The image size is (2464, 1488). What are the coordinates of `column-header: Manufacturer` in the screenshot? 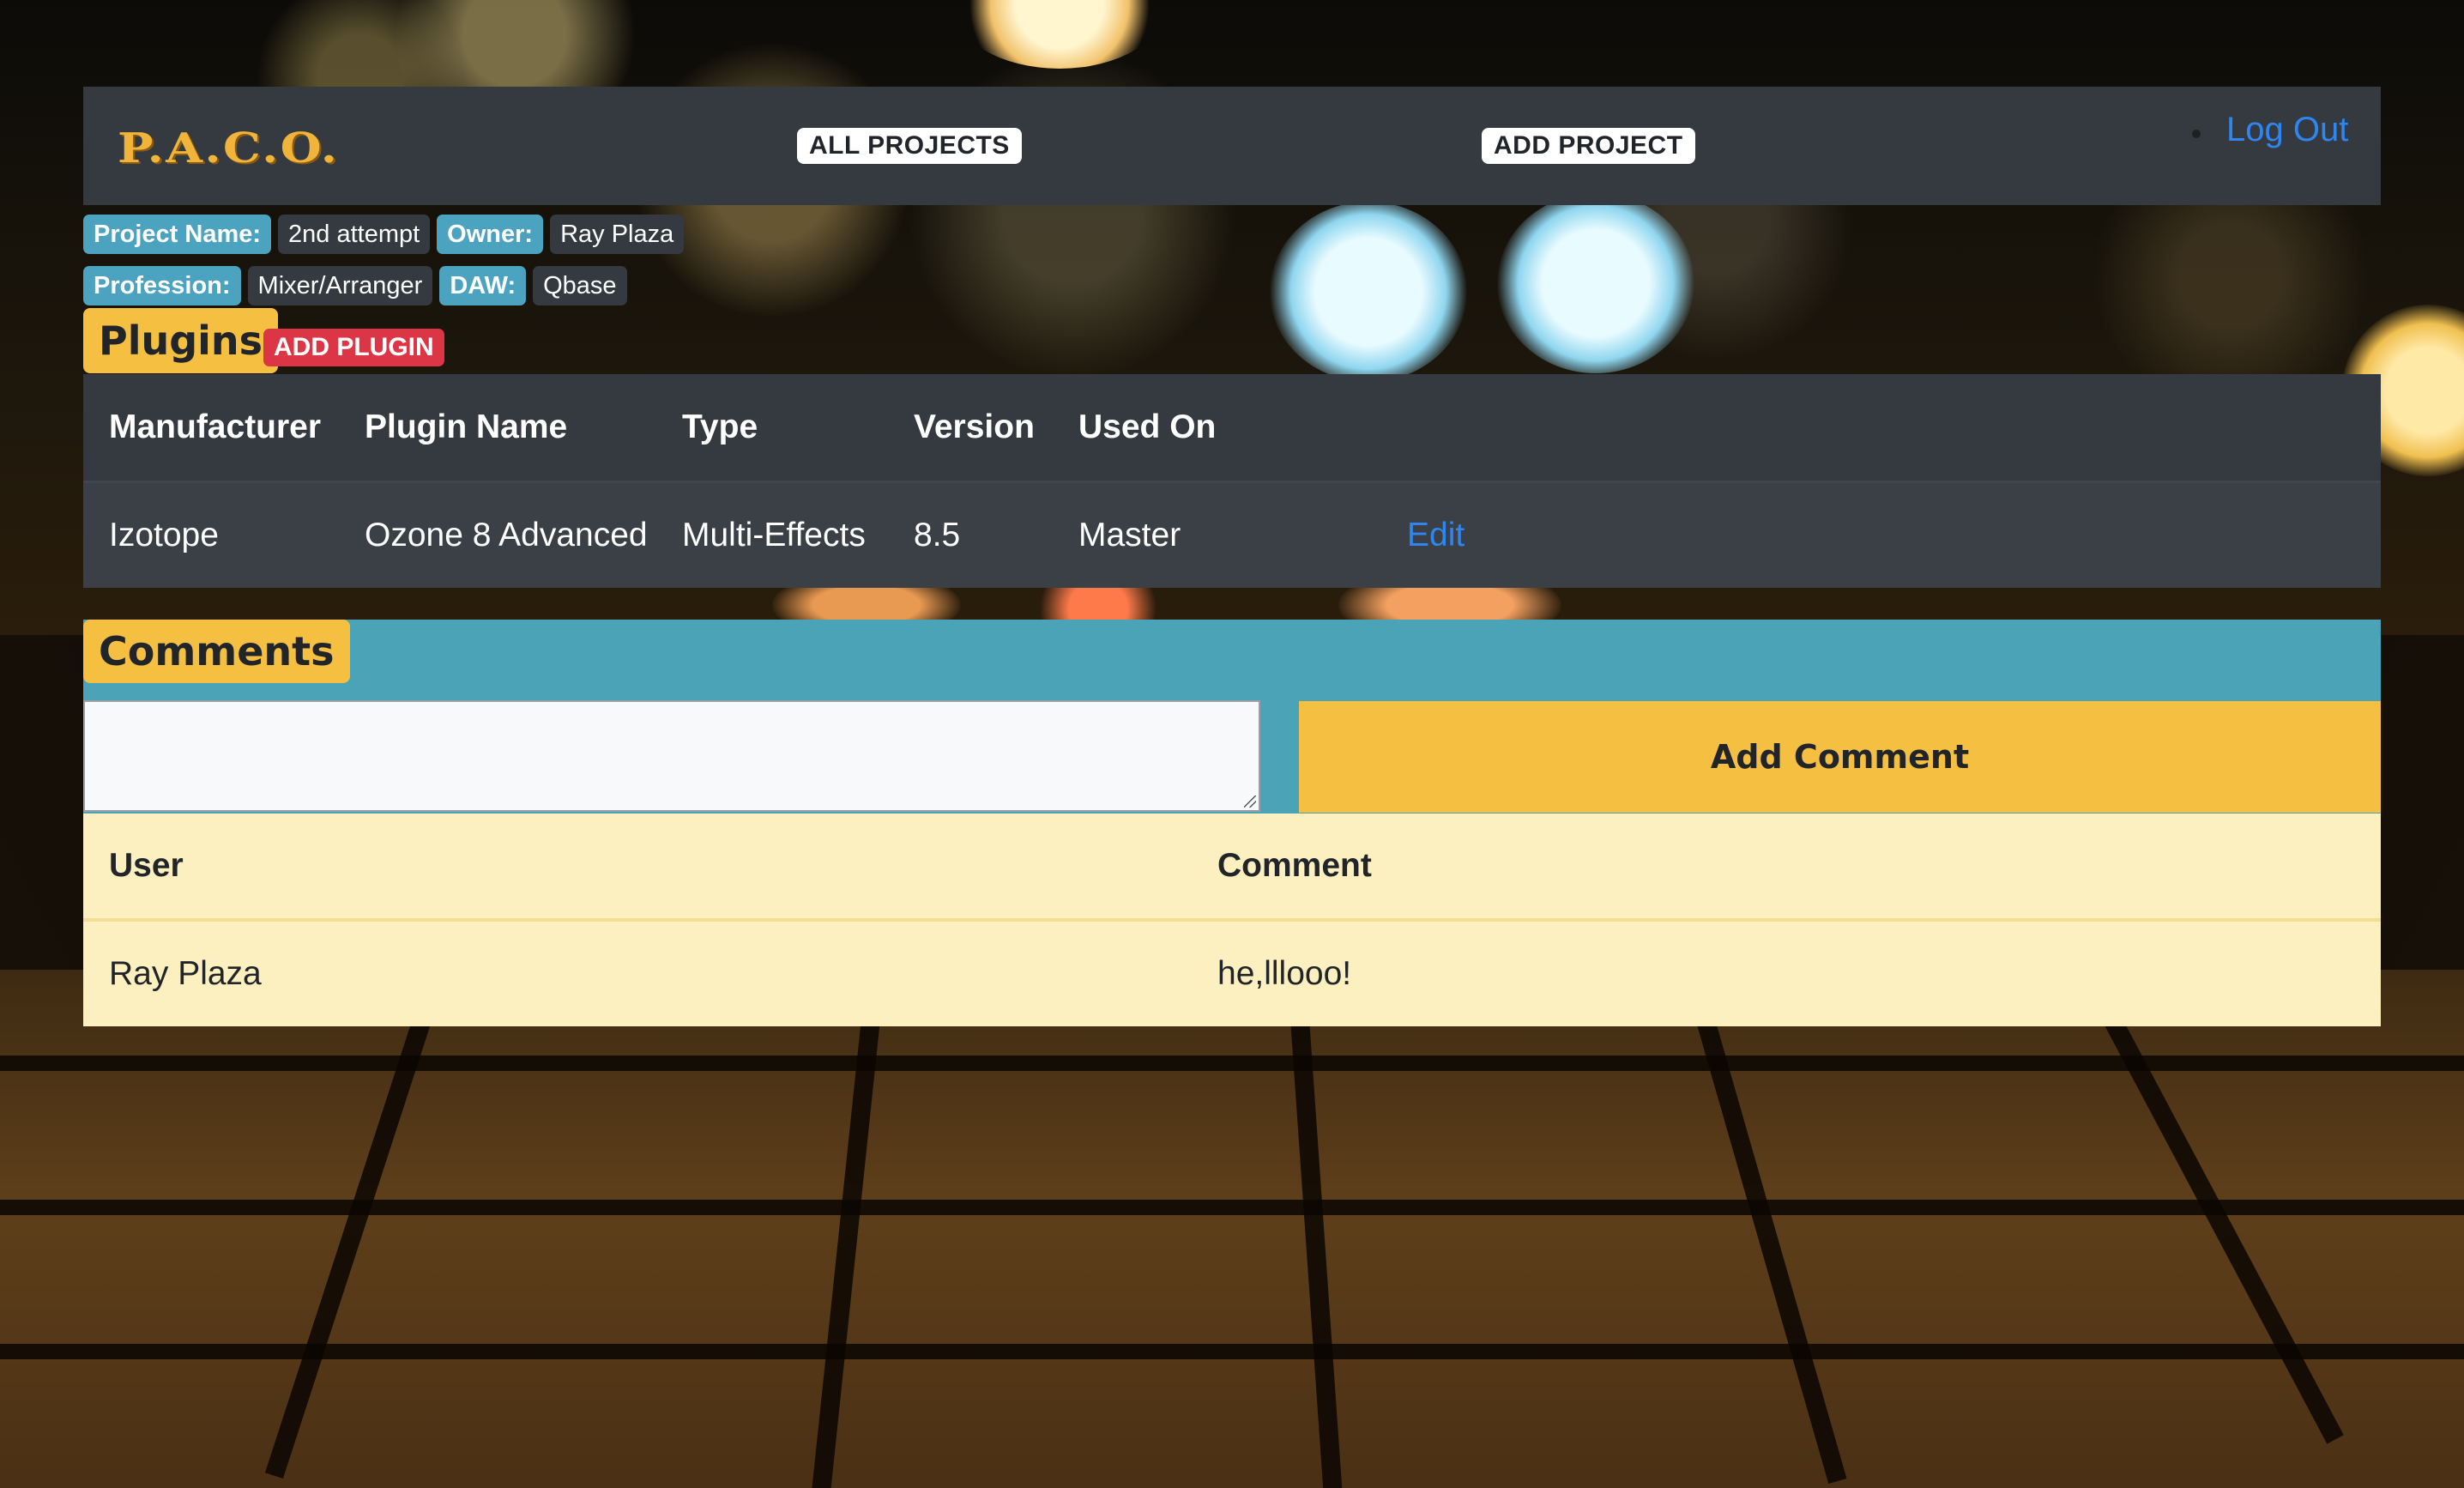 It's located at (211, 428).